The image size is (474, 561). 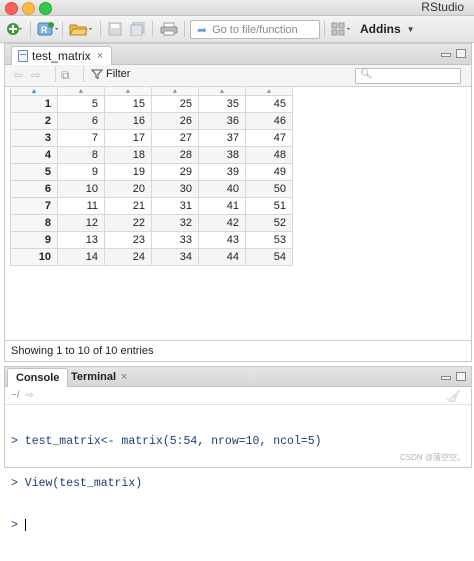 What do you see at coordinates (380, 29) in the screenshot?
I see `addins-label: Addins` at bounding box center [380, 29].